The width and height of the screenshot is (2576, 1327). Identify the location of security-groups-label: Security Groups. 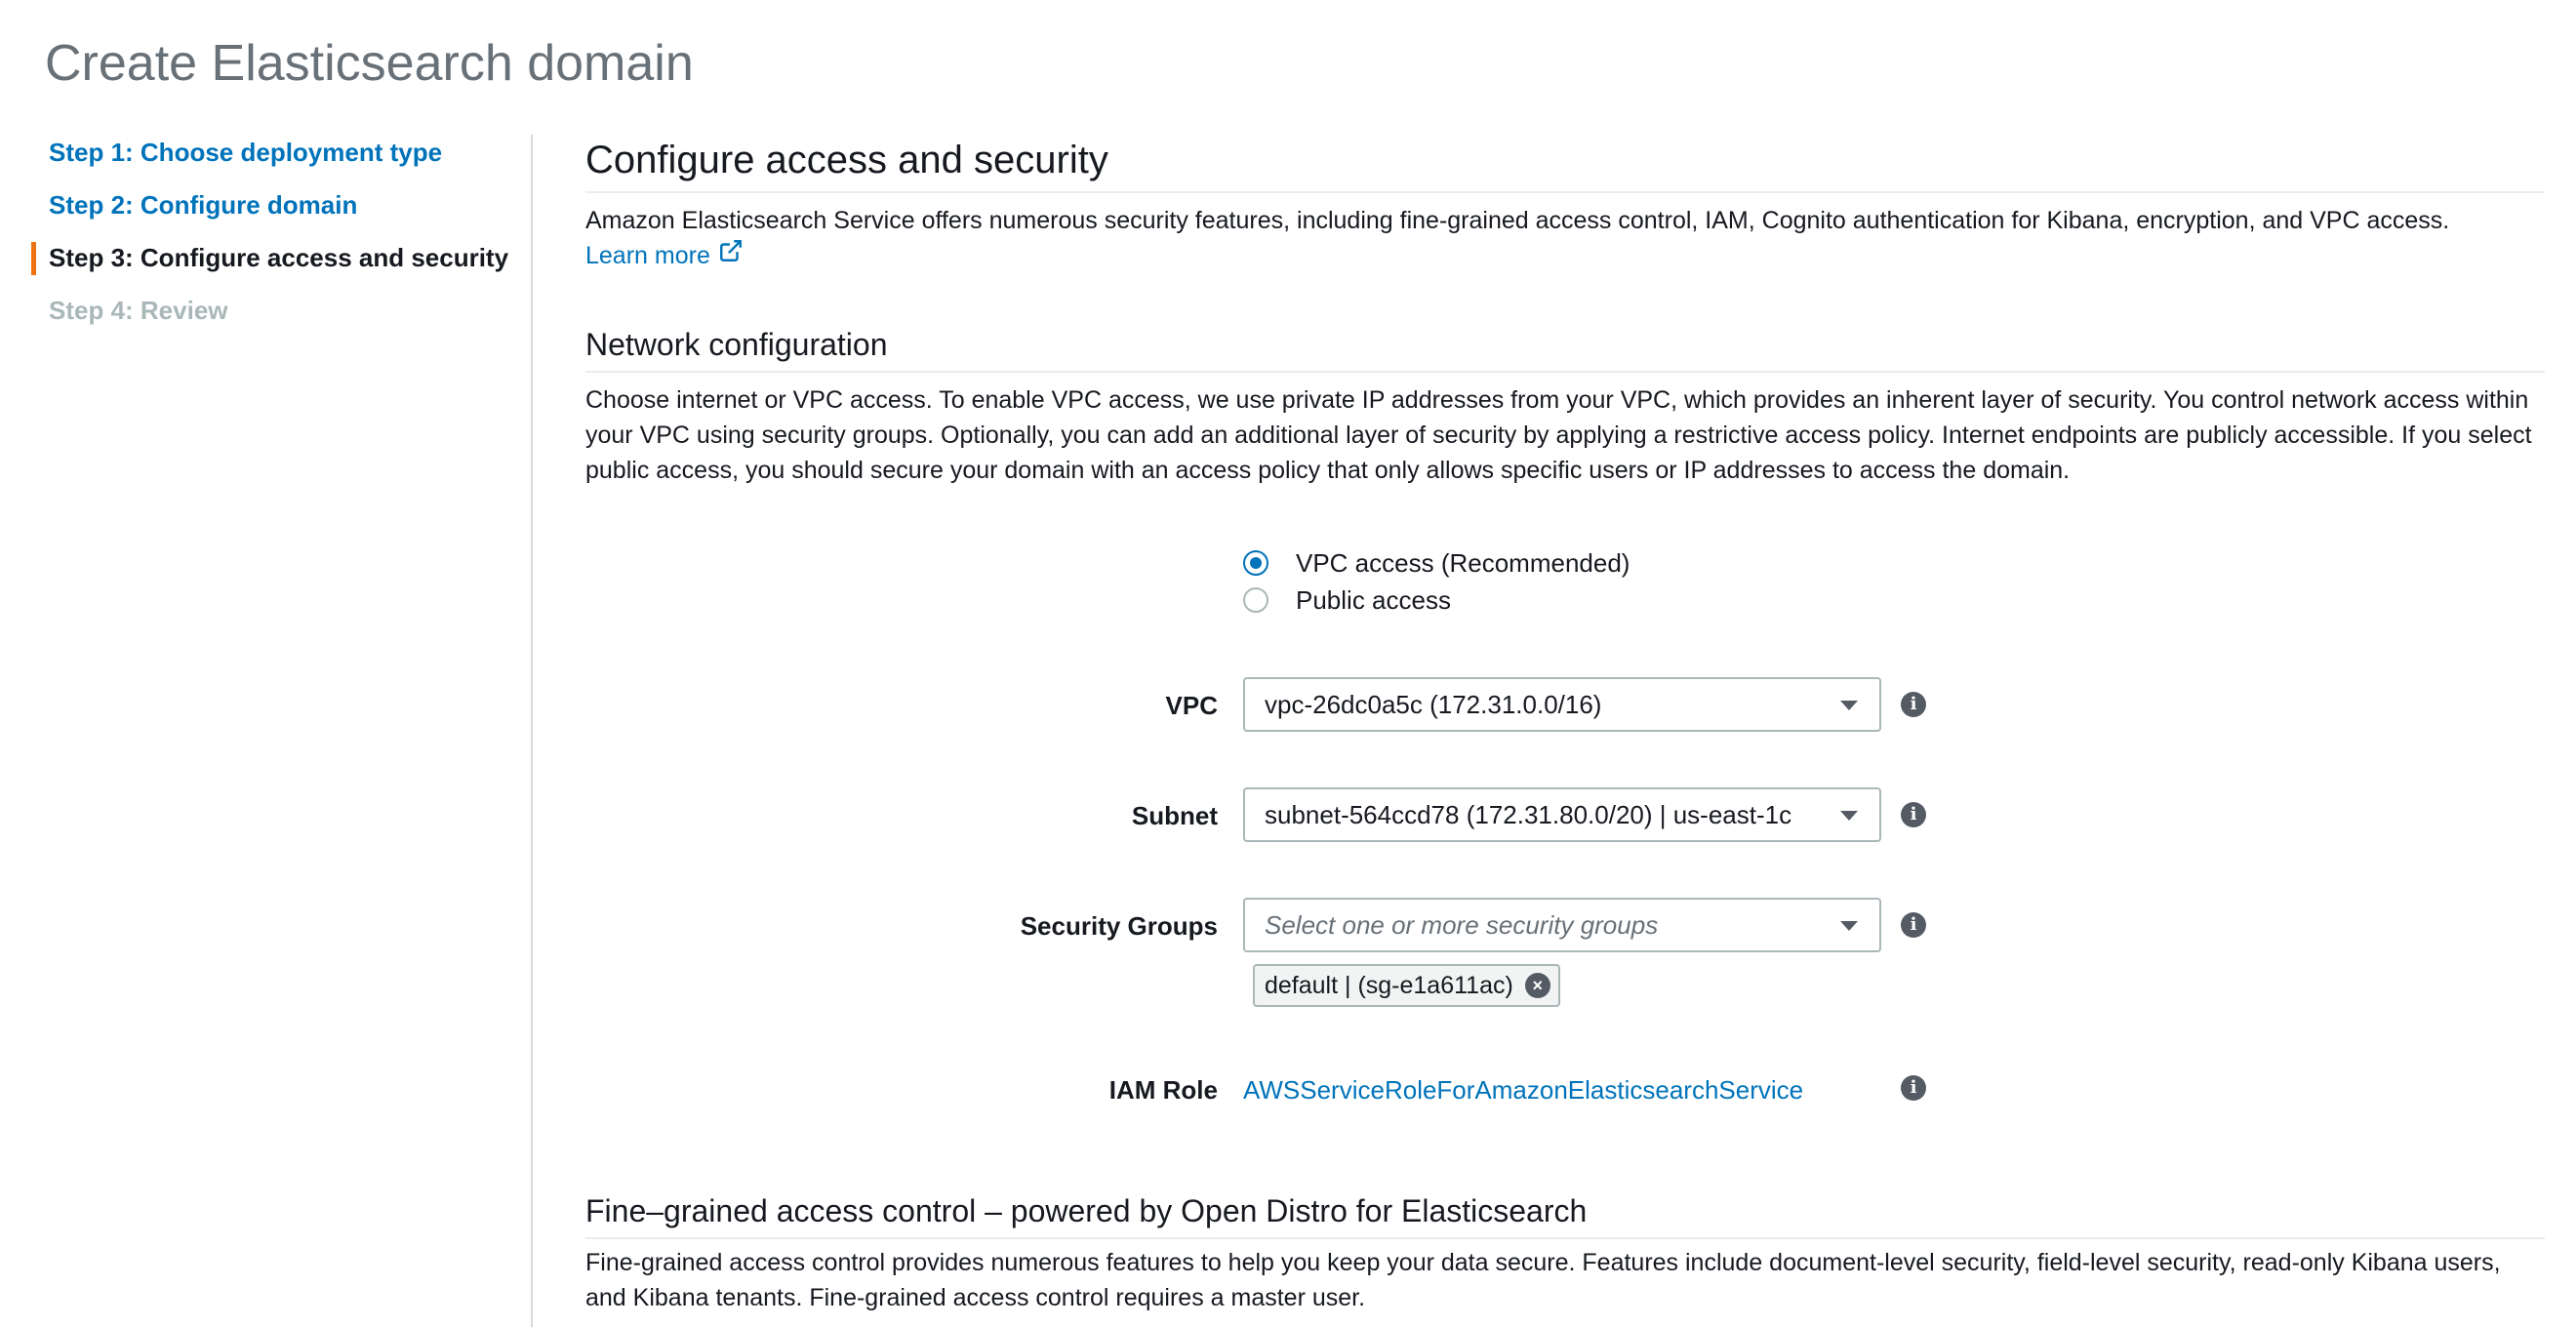
(1119, 926).